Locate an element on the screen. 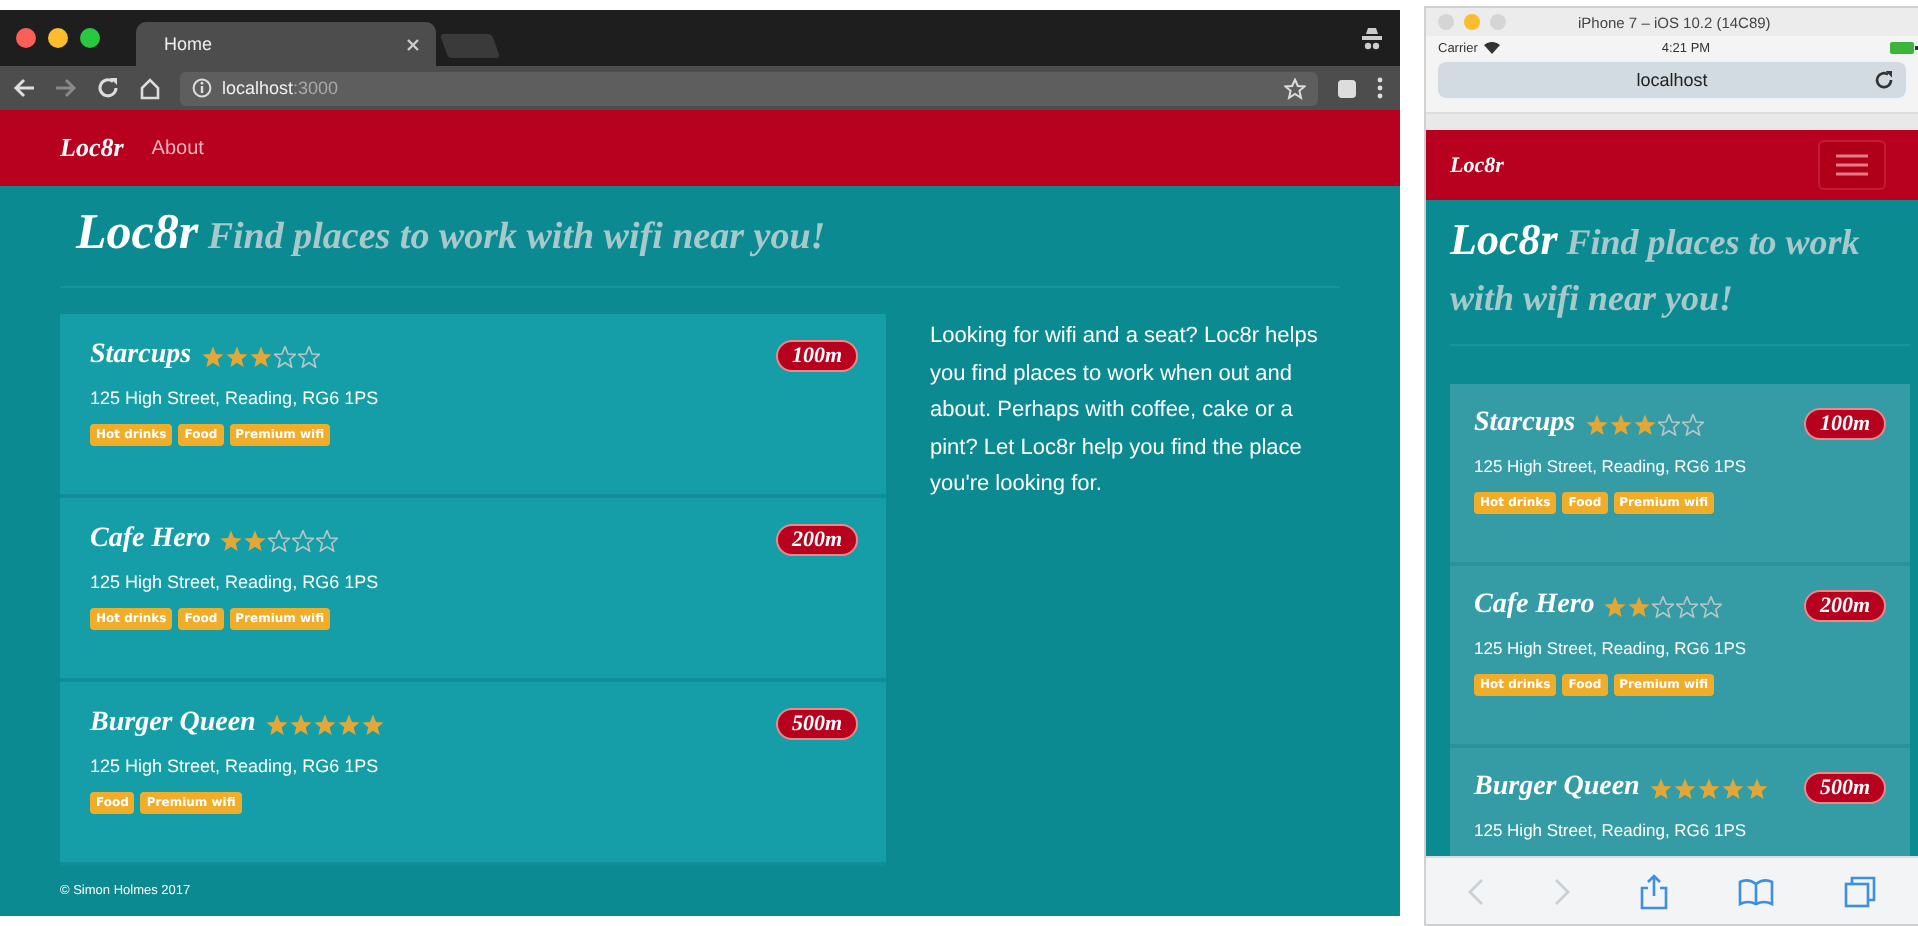 This screenshot has height=926, width=1918. location-card: Burger Queen 500m 125 High Street, Reading, RG6 1PS is located at coordinates (1680, 802).